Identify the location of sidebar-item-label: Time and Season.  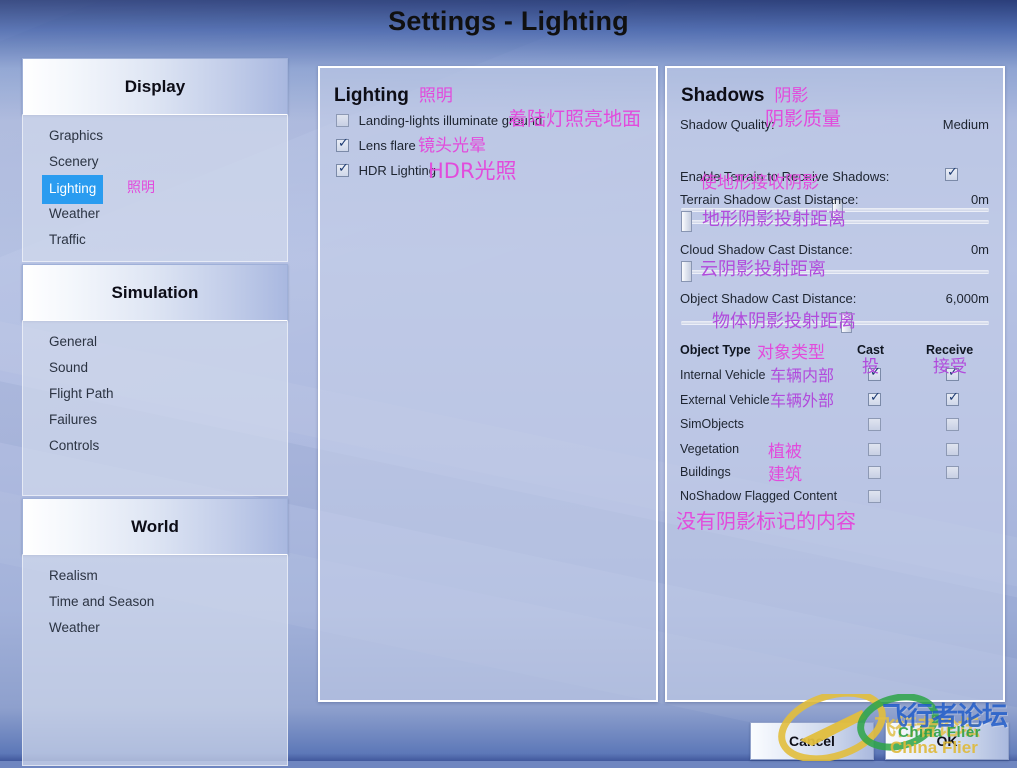
(102, 601).